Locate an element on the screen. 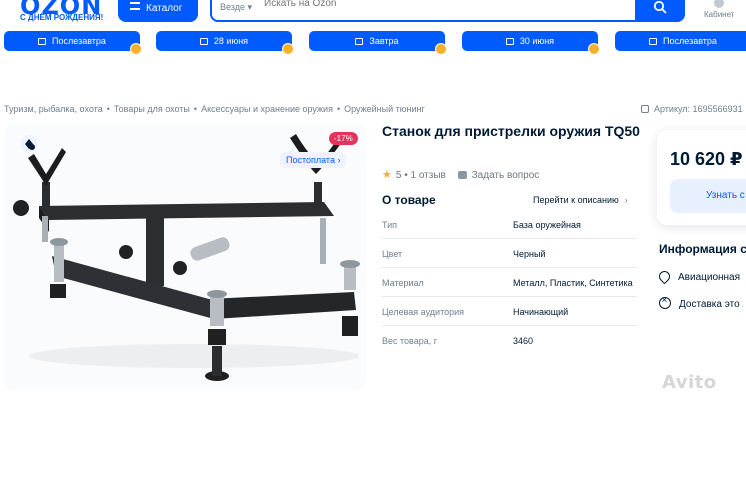 The width and height of the screenshot is (746, 484). delivery-chip: 28 июня is located at coordinates (225, 43).